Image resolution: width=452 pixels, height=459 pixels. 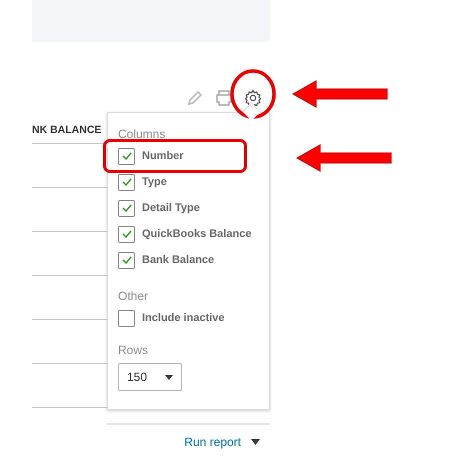 I want to click on pencil-icon, so click(x=195, y=98).